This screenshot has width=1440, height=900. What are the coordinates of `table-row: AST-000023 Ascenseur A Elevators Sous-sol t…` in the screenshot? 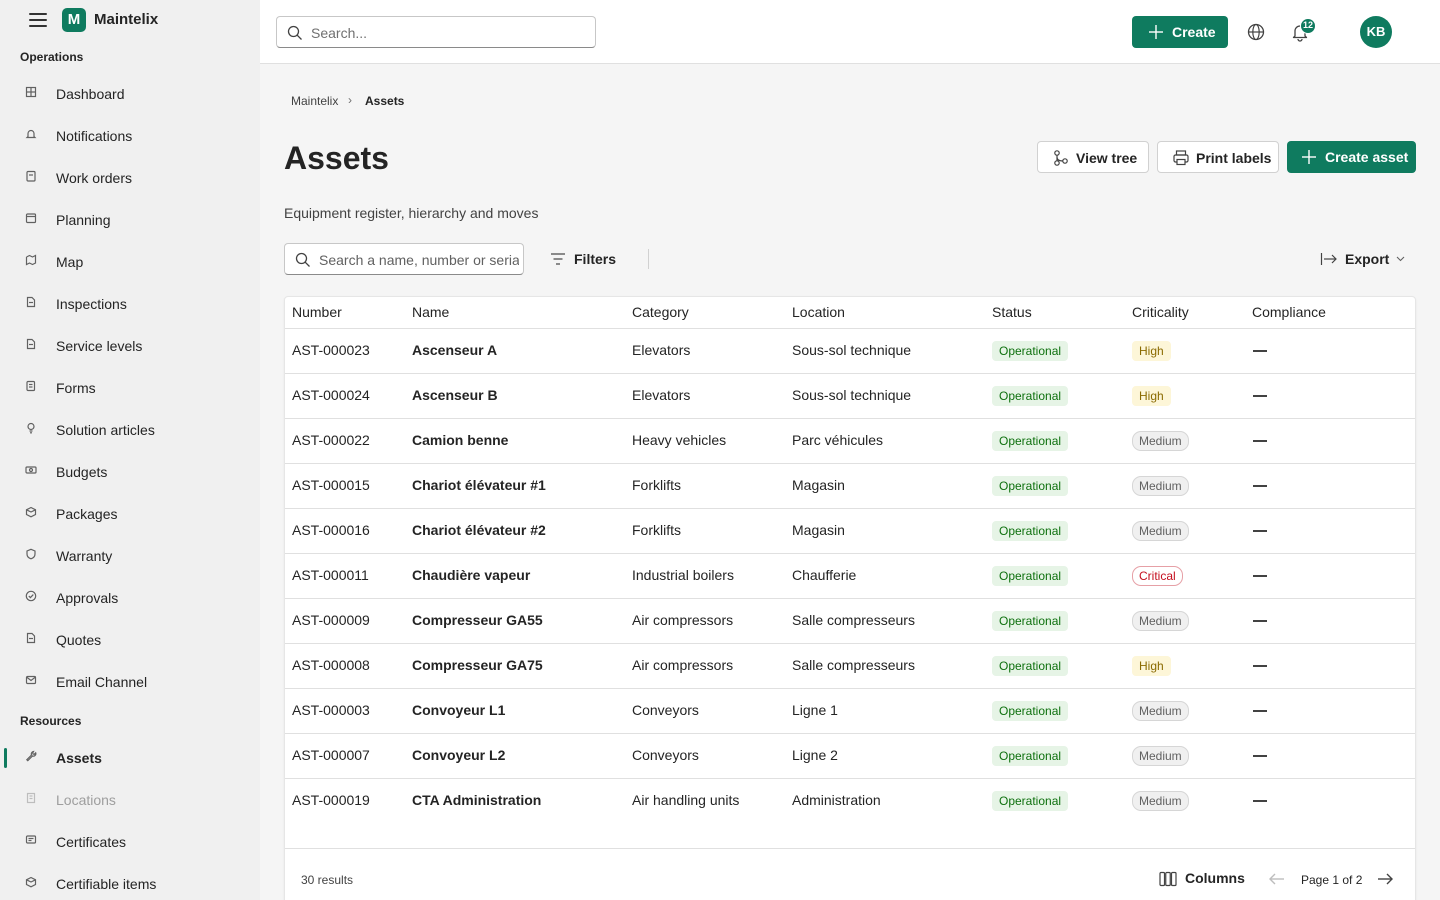 It's located at (850, 350).